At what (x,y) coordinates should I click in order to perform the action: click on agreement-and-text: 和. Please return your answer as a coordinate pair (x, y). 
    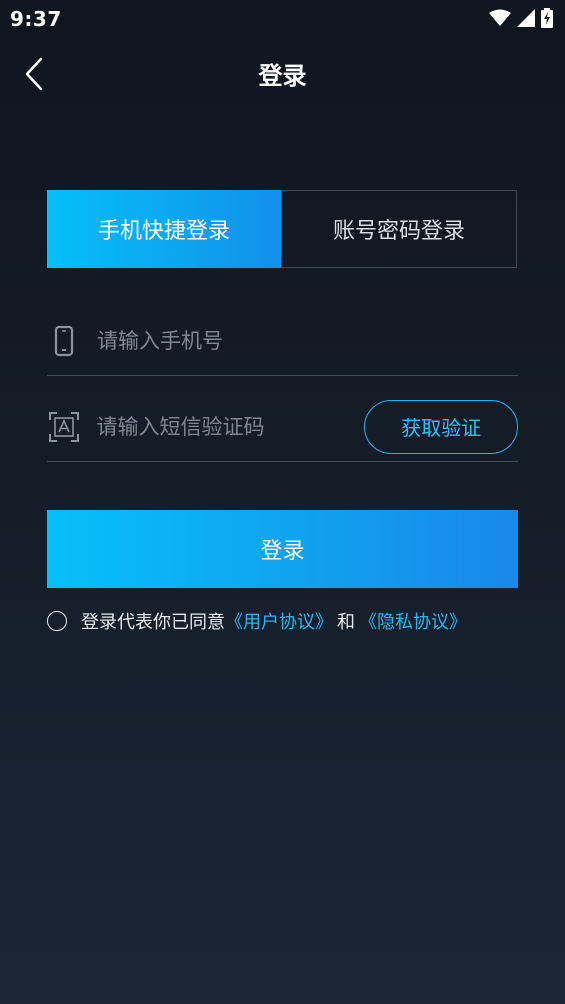
    Looking at the image, I should click on (346, 622).